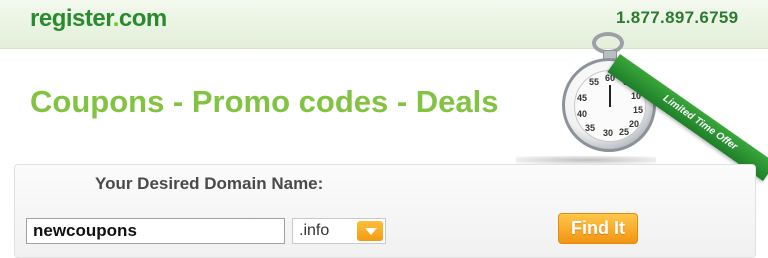 The width and height of the screenshot is (768, 258). What do you see at coordinates (610, 96) in the screenshot?
I see `stopwatch-hand` at bounding box center [610, 96].